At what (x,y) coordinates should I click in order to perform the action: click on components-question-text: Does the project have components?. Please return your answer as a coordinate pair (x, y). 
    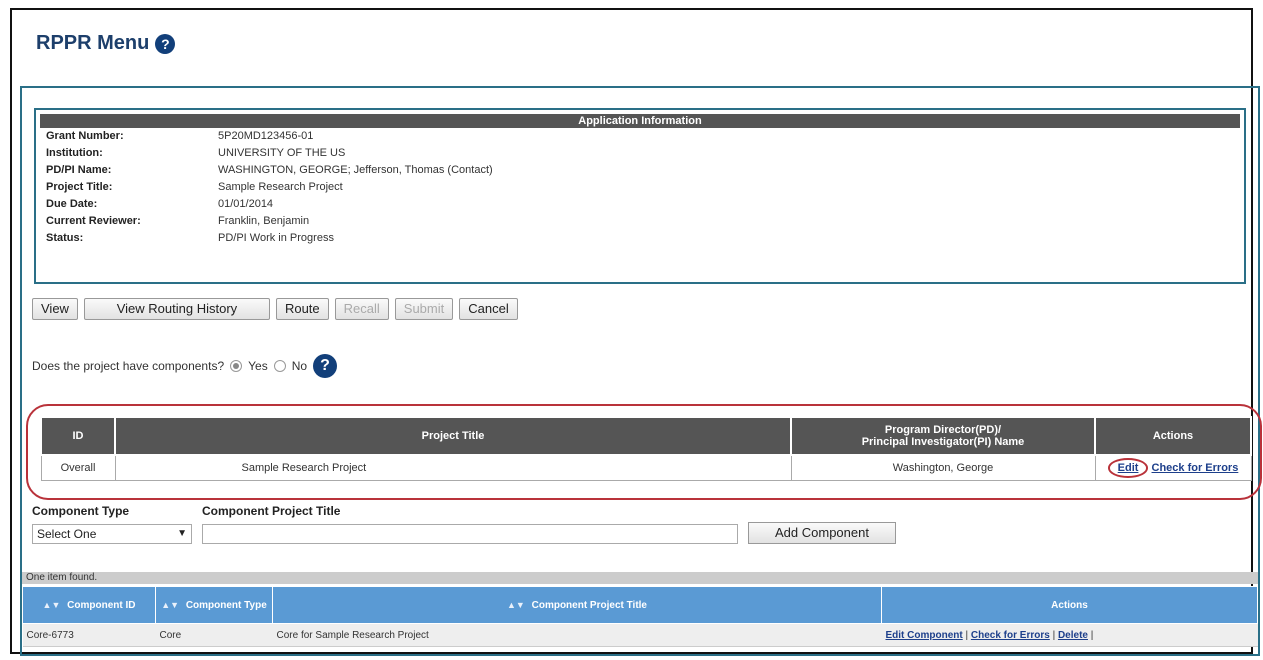
    Looking at the image, I should click on (128, 366).